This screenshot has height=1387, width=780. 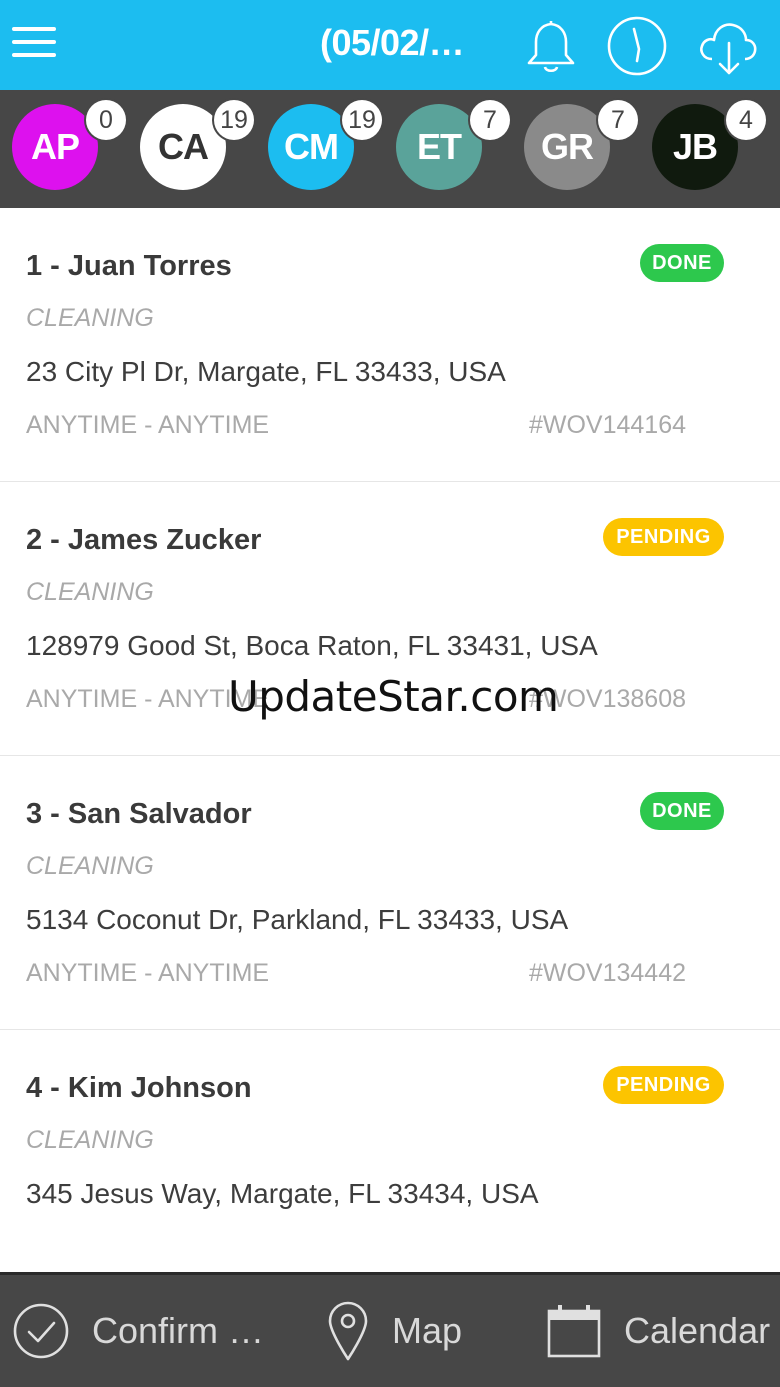 I want to click on tech-avatar-ca: CA 19, so click(x=197, y=145).